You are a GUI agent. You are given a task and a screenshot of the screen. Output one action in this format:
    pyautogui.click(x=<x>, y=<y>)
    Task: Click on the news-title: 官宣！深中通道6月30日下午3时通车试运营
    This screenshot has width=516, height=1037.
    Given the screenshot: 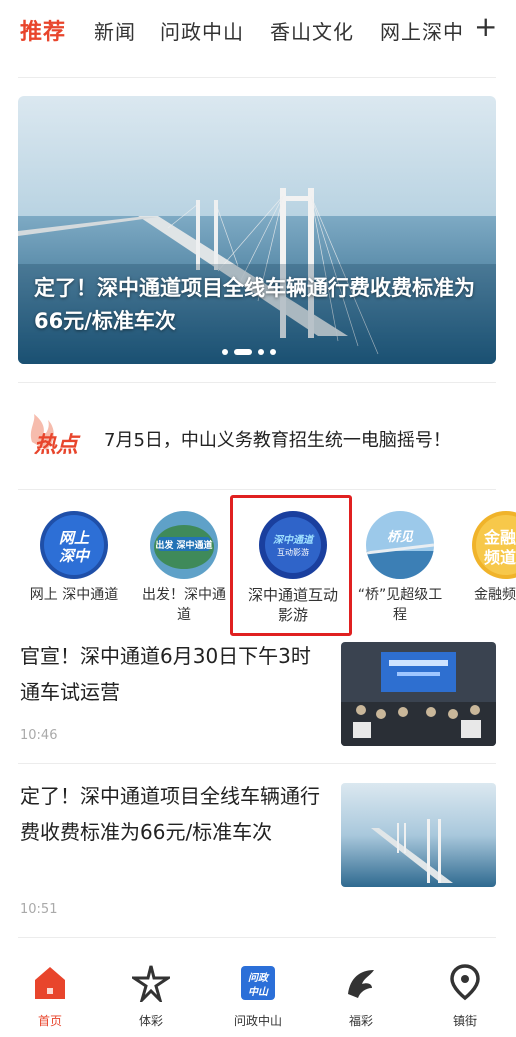 What is the action you would take?
    pyautogui.click(x=170, y=674)
    